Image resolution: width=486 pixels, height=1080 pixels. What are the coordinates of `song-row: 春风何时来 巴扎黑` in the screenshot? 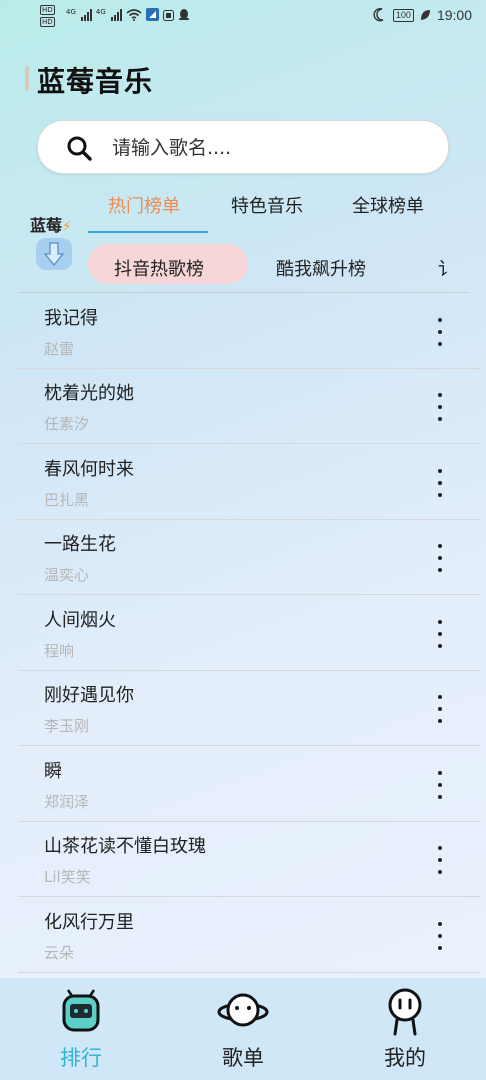 It's located at (249, 482).